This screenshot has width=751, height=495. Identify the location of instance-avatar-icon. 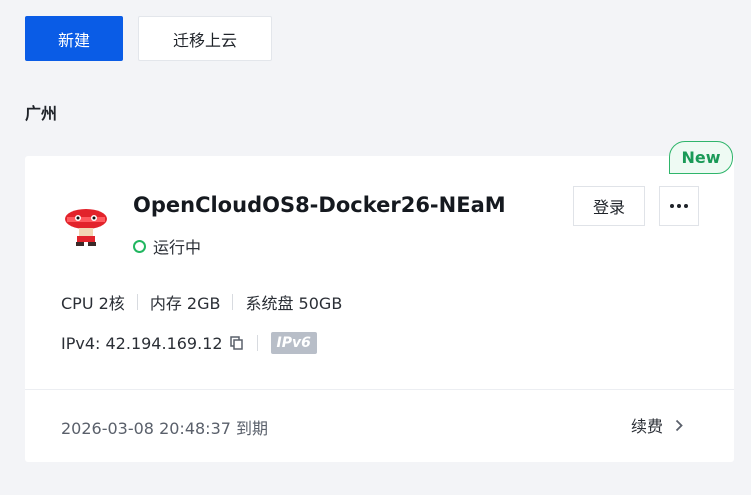
(86, 227).